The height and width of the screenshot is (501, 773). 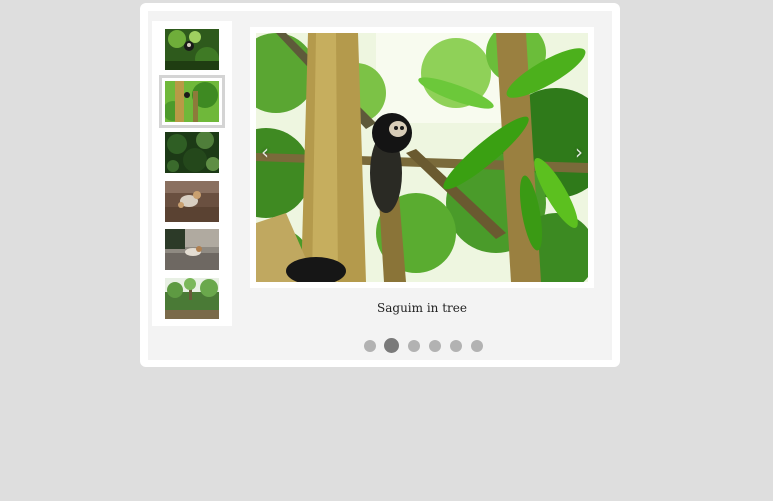 I want to click on tree-monkey-thumbnail-icon, so click(x=192, y=101).